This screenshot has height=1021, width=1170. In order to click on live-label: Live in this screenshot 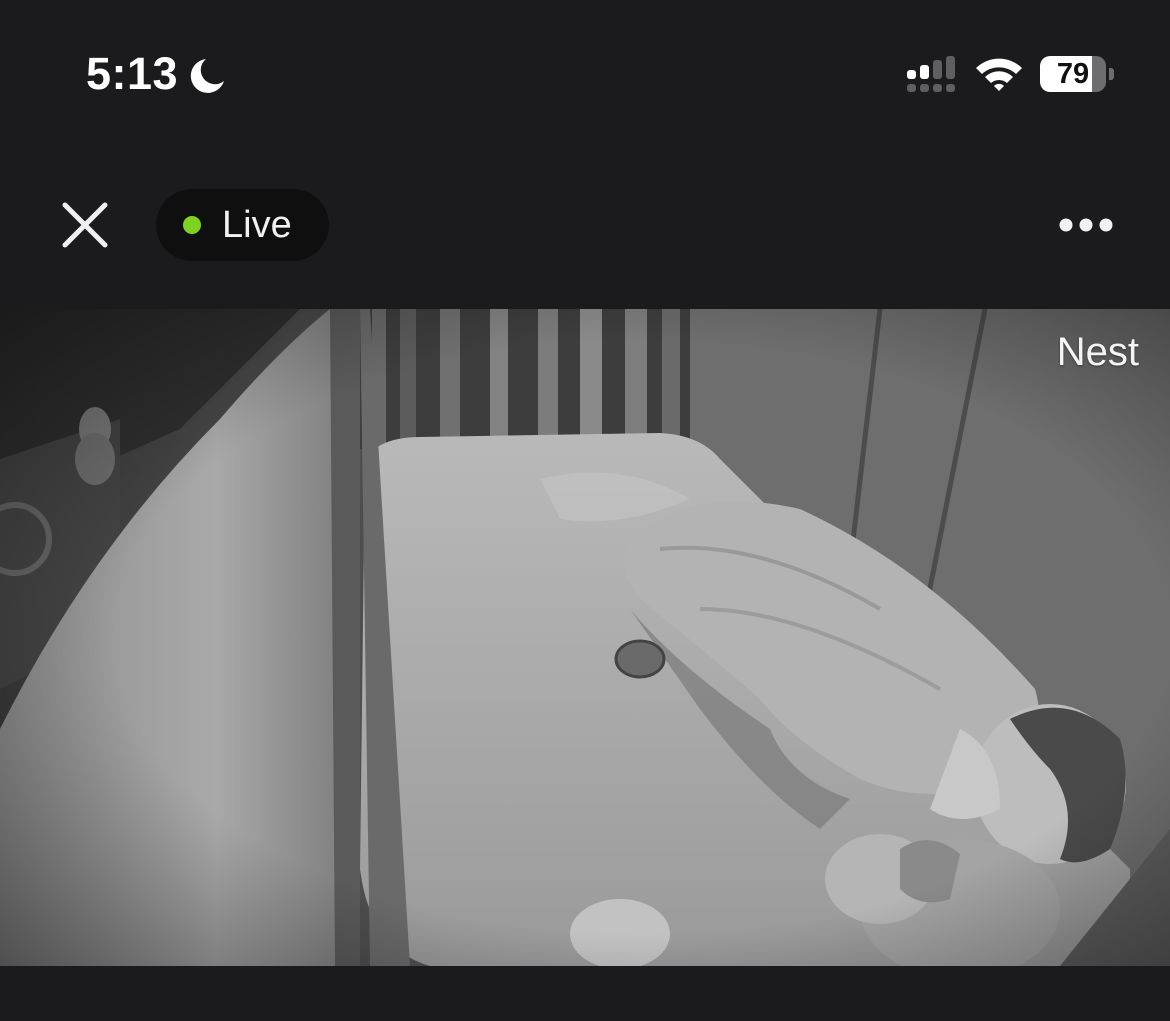, I will do `click(257, 225)`.